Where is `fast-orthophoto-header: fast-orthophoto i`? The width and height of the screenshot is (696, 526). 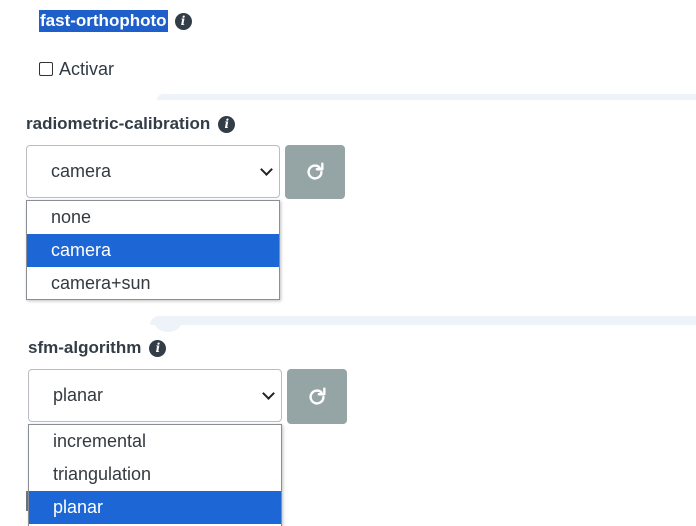
fast-orthophoto-header: fast-orthophoto i is located at coordinates (115, 21).